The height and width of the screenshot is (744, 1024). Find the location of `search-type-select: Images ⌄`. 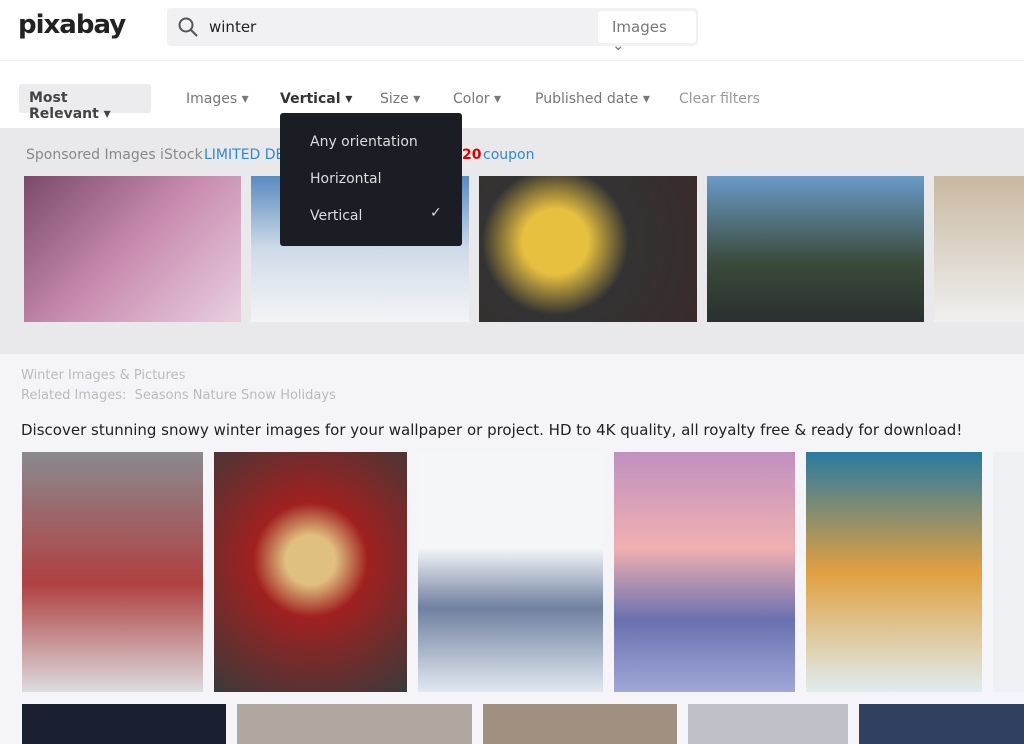

search-type-select: Images ⌄ is located at coordinates (647, 32).